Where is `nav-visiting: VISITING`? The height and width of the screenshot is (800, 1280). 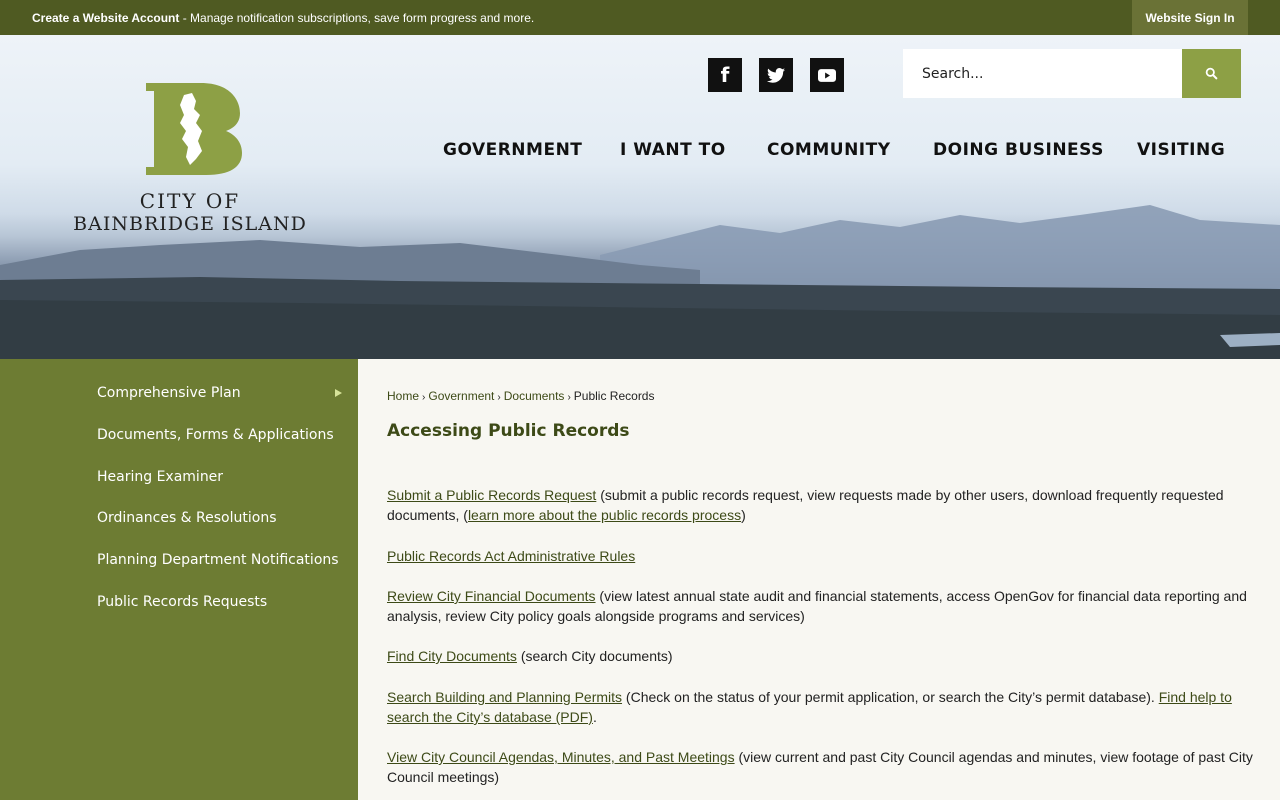
nav-visiting: VISITING is located at coordinates (1181, 150).